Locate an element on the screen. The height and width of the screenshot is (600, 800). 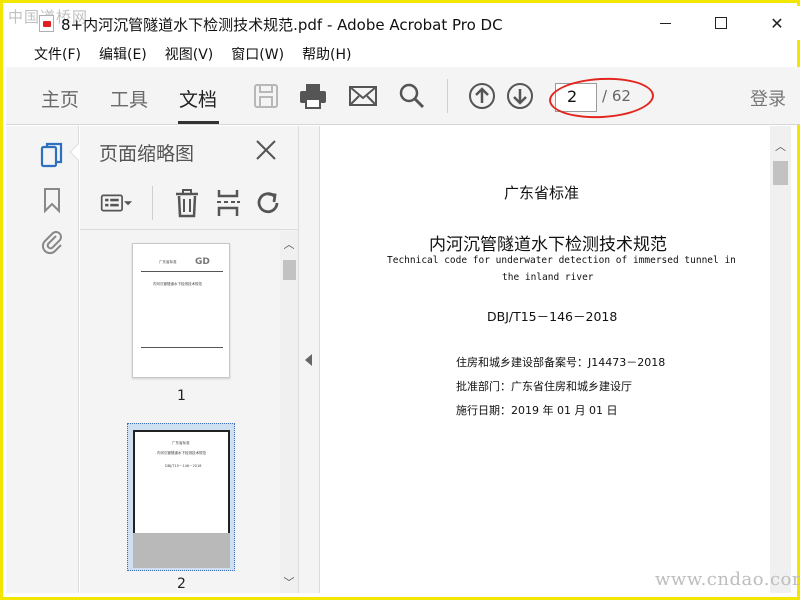
insert-pages-button is located at coordinates (228, 203).